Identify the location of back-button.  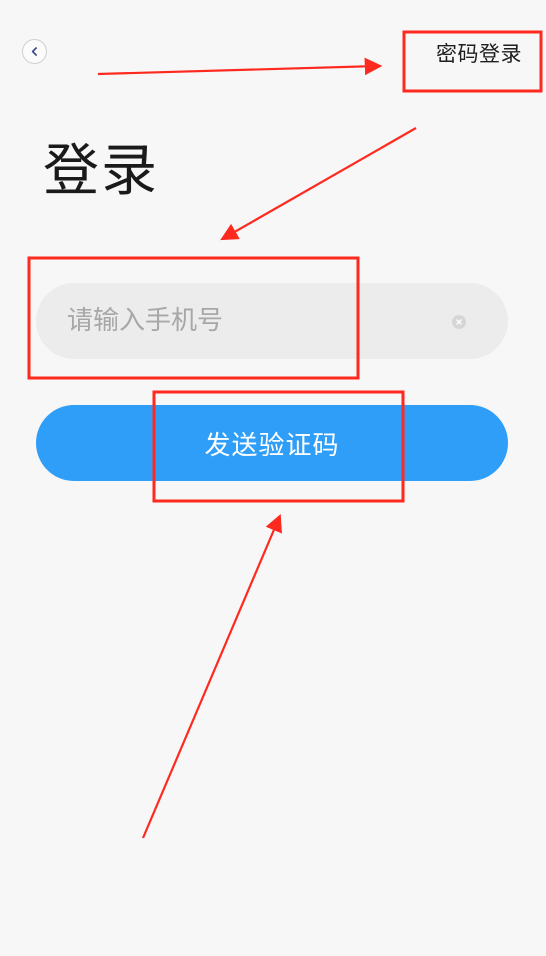
(34, 51).